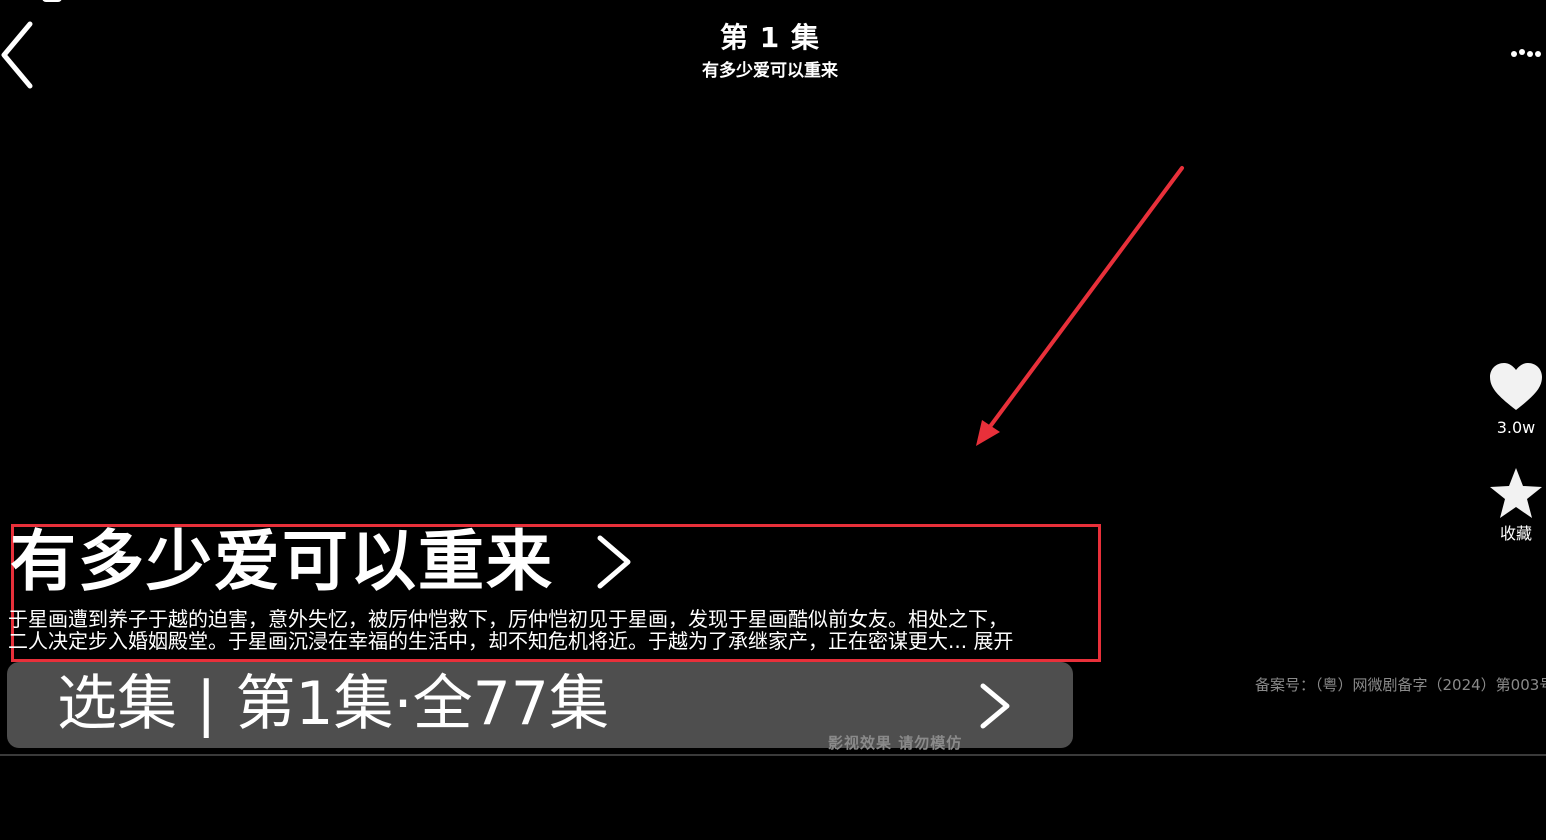 This screenshot has width=1546, height=840. I want to click on episode-title: 第 1 集, so click(770, 37).